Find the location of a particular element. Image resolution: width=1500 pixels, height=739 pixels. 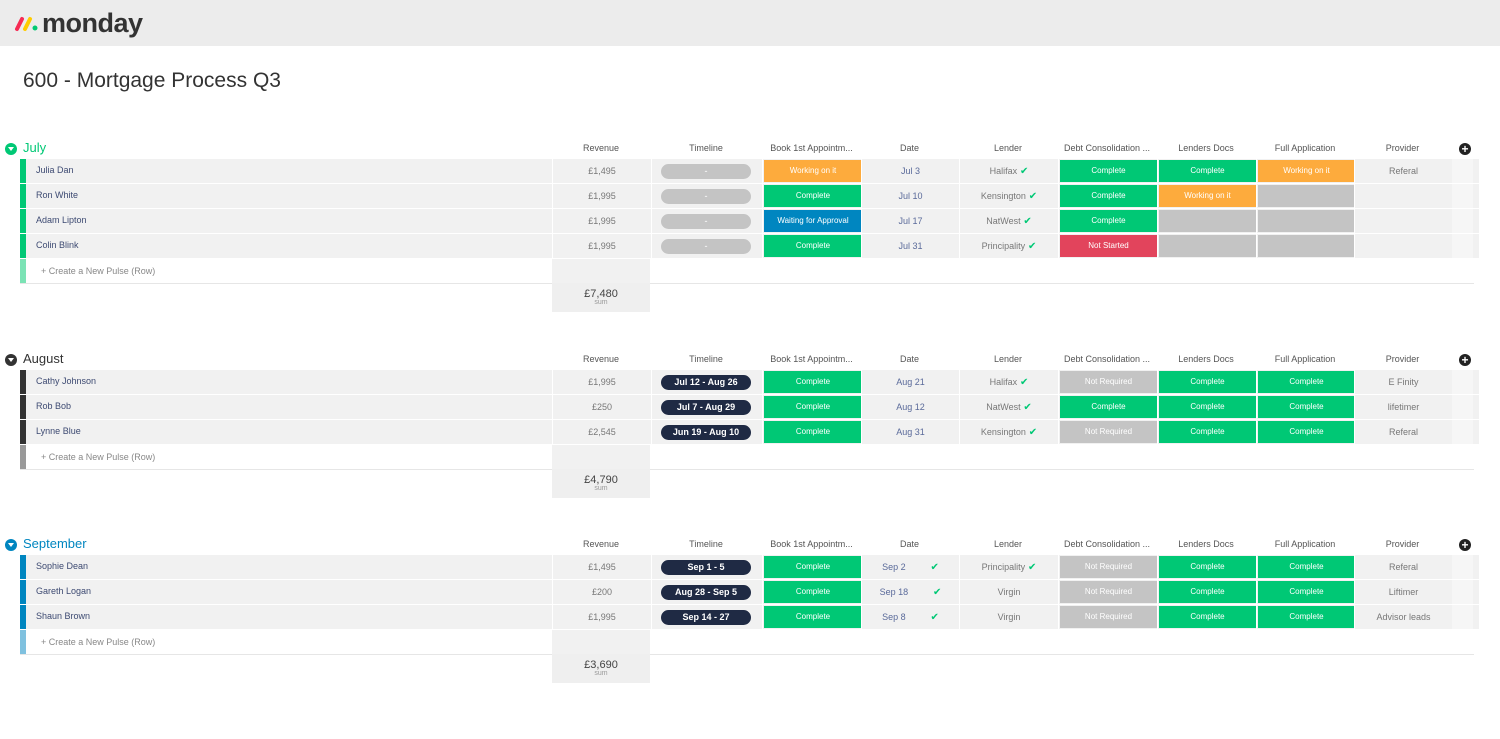

timeline-pill: Sep 14 - 27 is located at coordinates (706, 617).